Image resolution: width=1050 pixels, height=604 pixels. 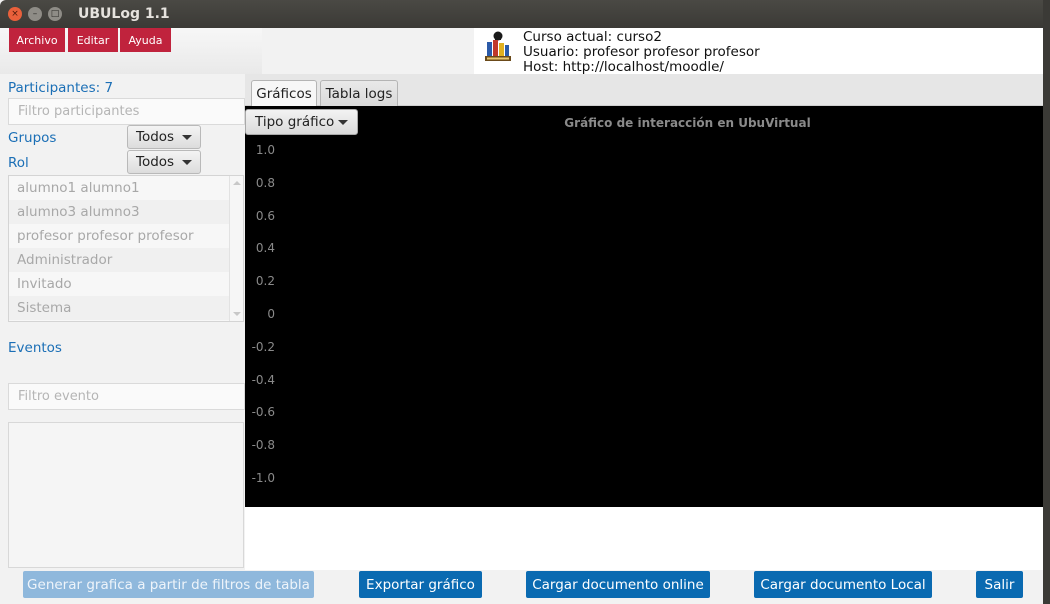 I want to click on role-select-value: Todos, so click(x=155, y=162).